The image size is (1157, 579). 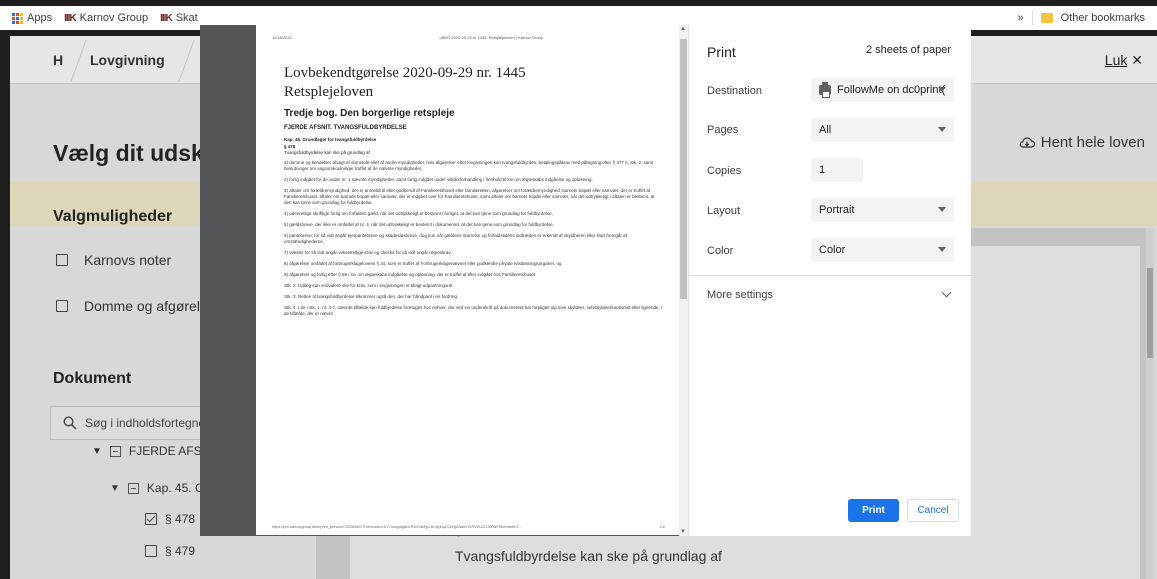 I want to click on copies-value: 1, so click(x=822, y=170).